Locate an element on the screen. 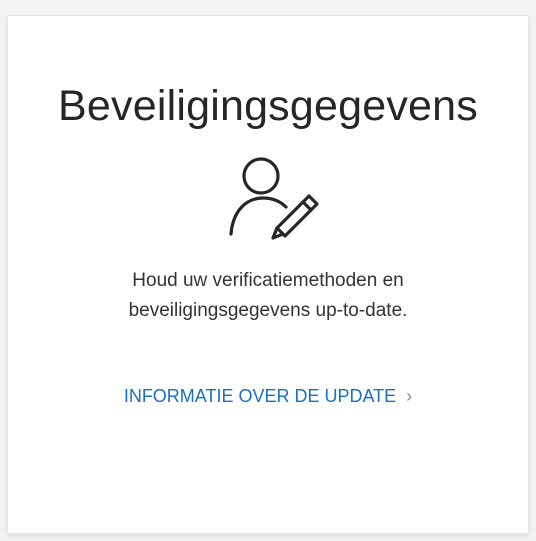 The height and width of the screenshot is (541, 536). update-info-link: INFORMATIE OVER DE UPDATE › is located at coordinates (268, 396).